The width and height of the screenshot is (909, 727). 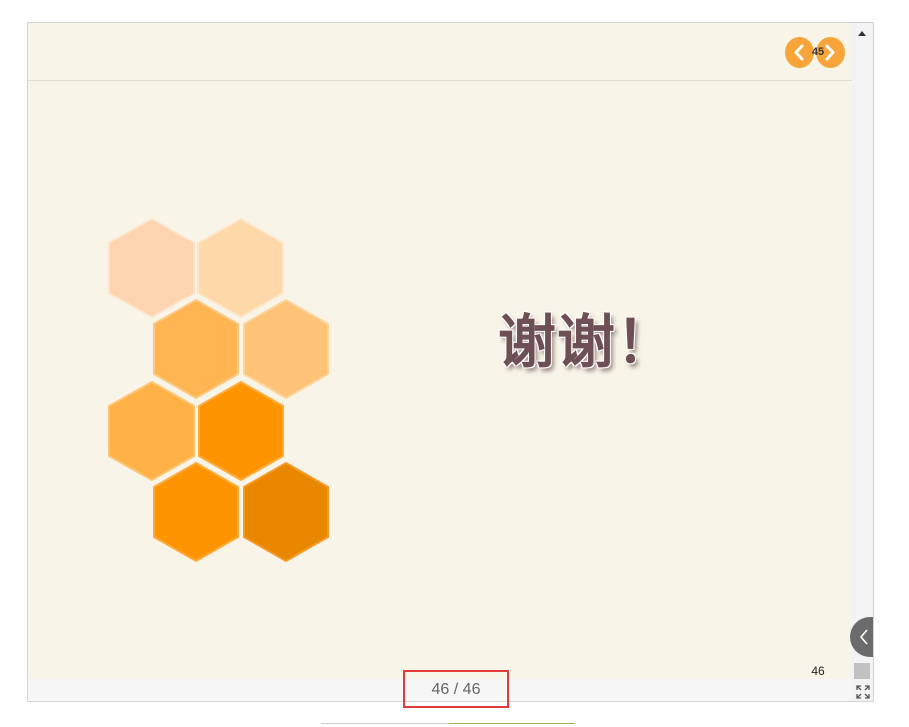 I want to click on scroll-thumb, so click(x=862, y=671).